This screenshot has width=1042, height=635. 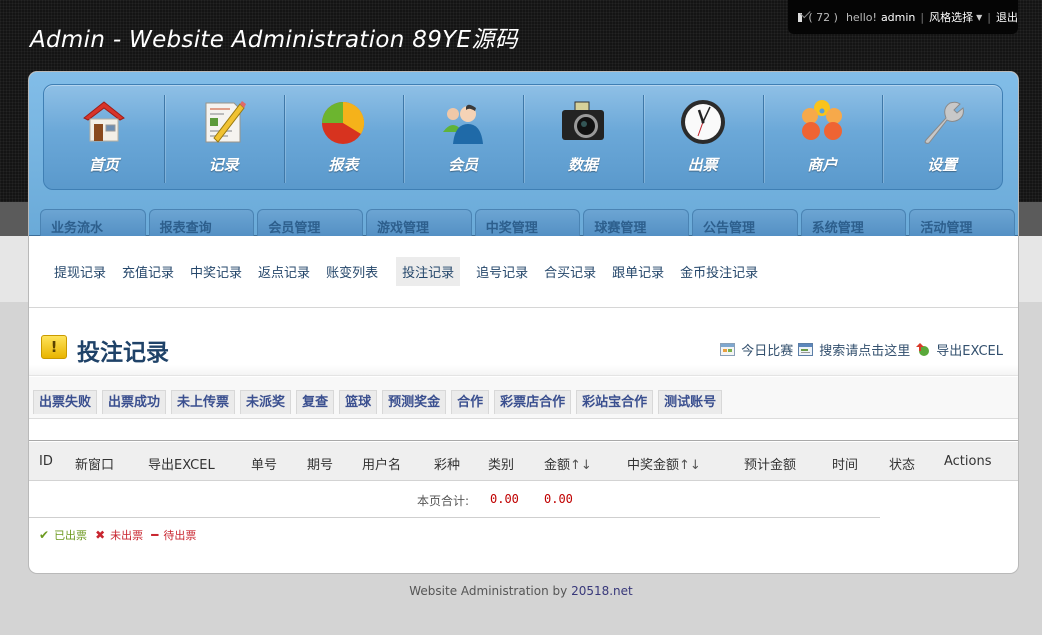 What do you see at coordinates (898, 17) in the screenshot?
I see `username: admin` at bounding box center [898, 17].